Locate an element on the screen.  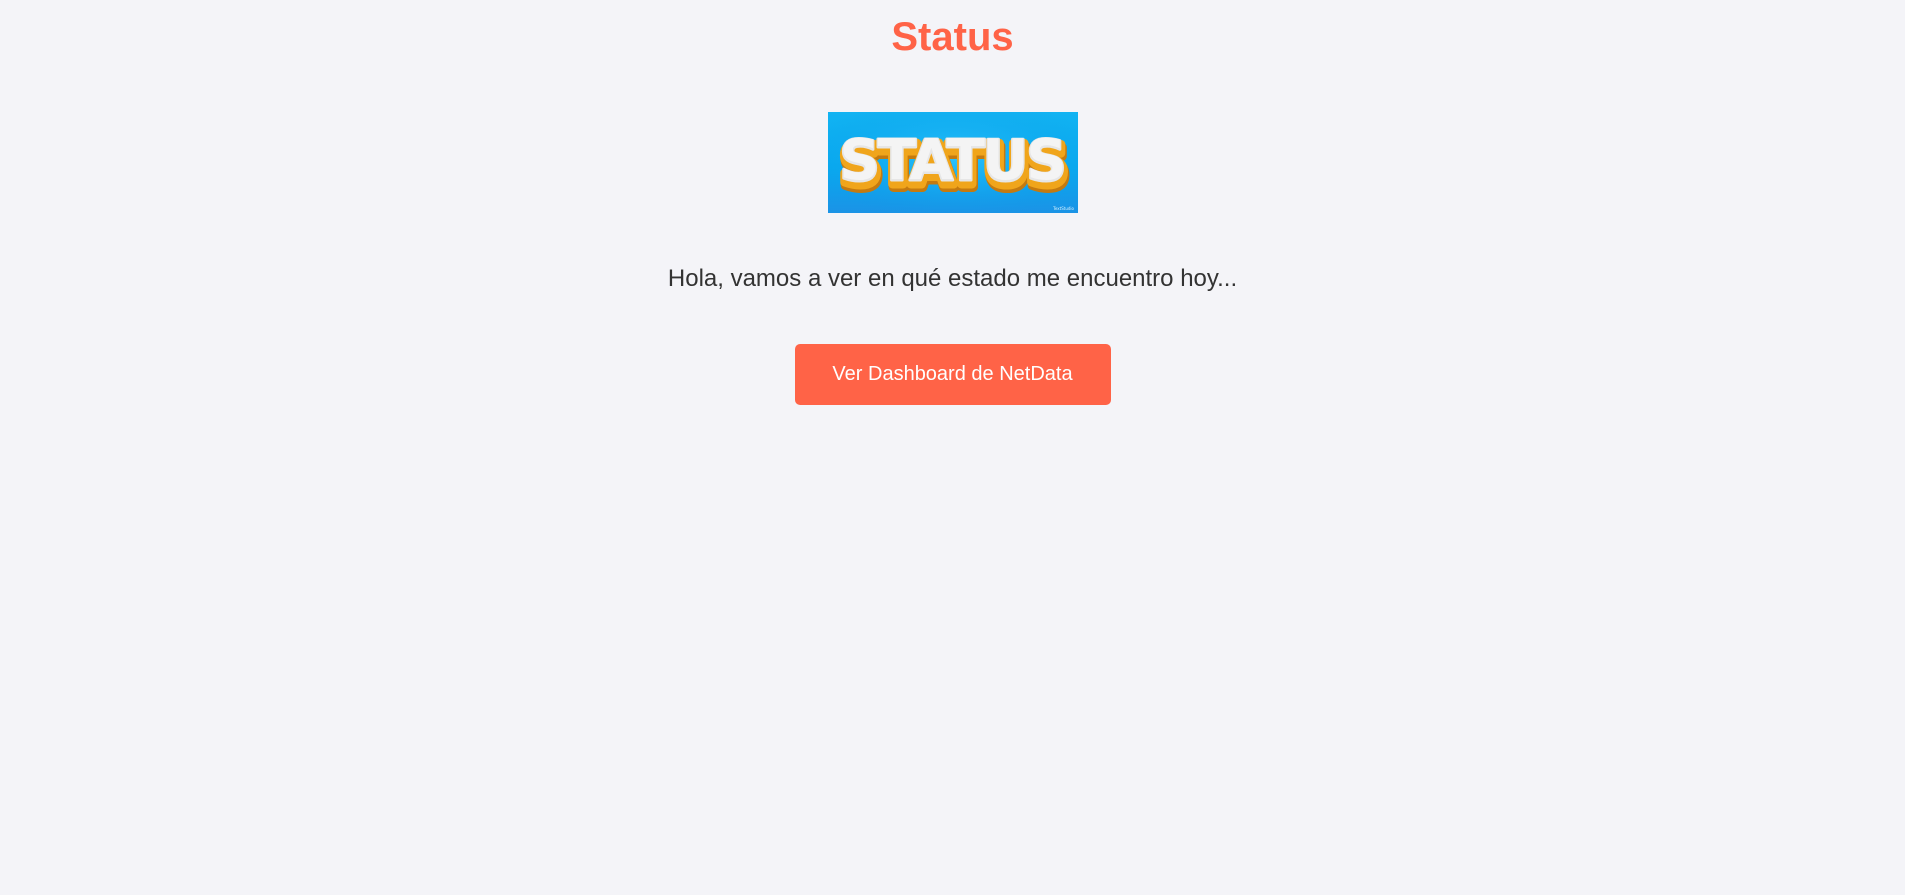
svg-text: TextStudio is located at coordinates (1063, 208).